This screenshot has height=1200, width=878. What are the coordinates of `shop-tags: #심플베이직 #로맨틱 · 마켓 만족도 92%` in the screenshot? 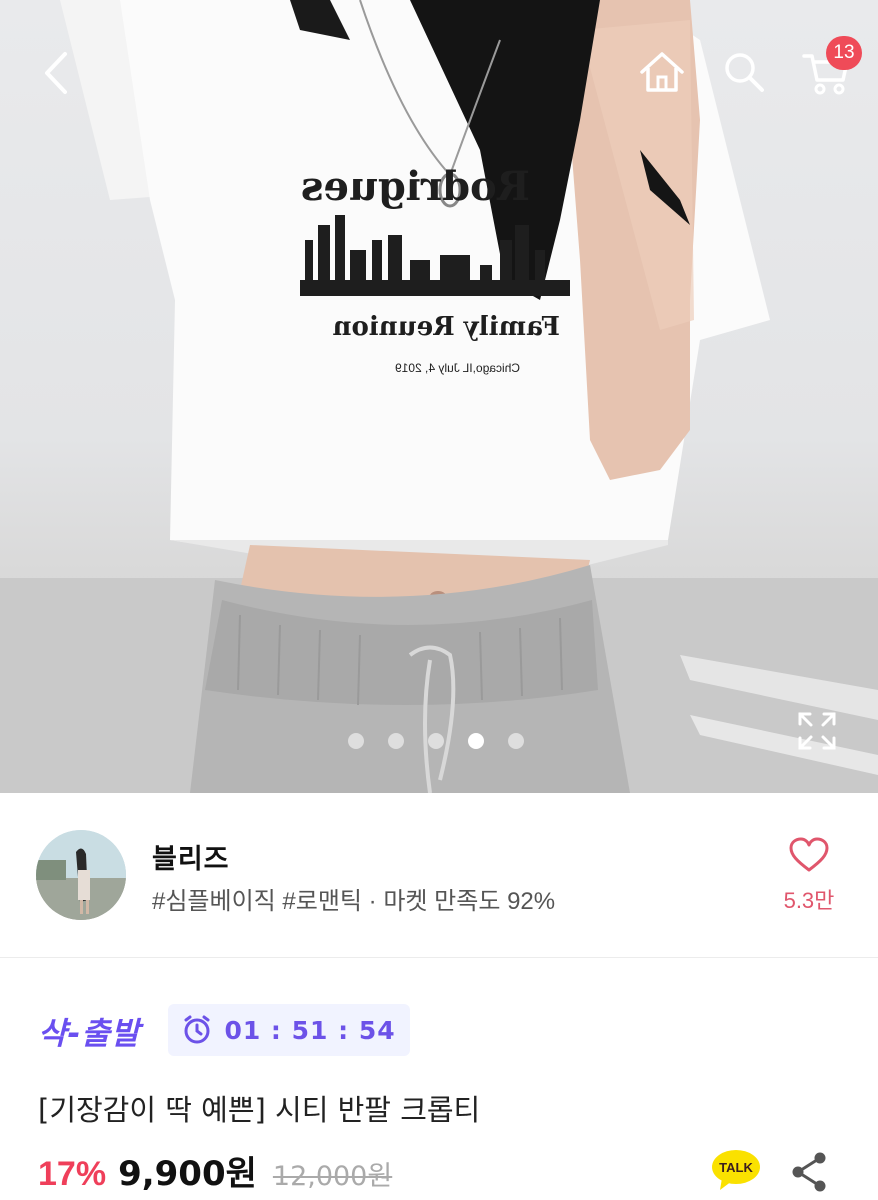 It's located at (354, 901).